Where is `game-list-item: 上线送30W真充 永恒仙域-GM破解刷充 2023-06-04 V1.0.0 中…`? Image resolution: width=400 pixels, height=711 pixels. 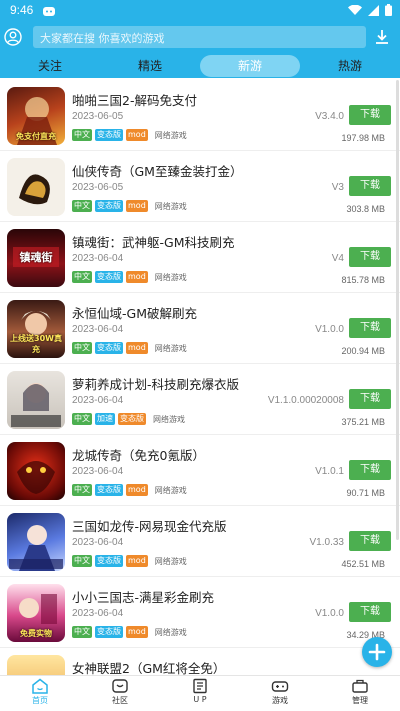 game-list-item: 上线送30W真充 永恒仙域-GM破解刷充 2023-06-04 V1.0.0 中… is located at coordinates (200, 328).